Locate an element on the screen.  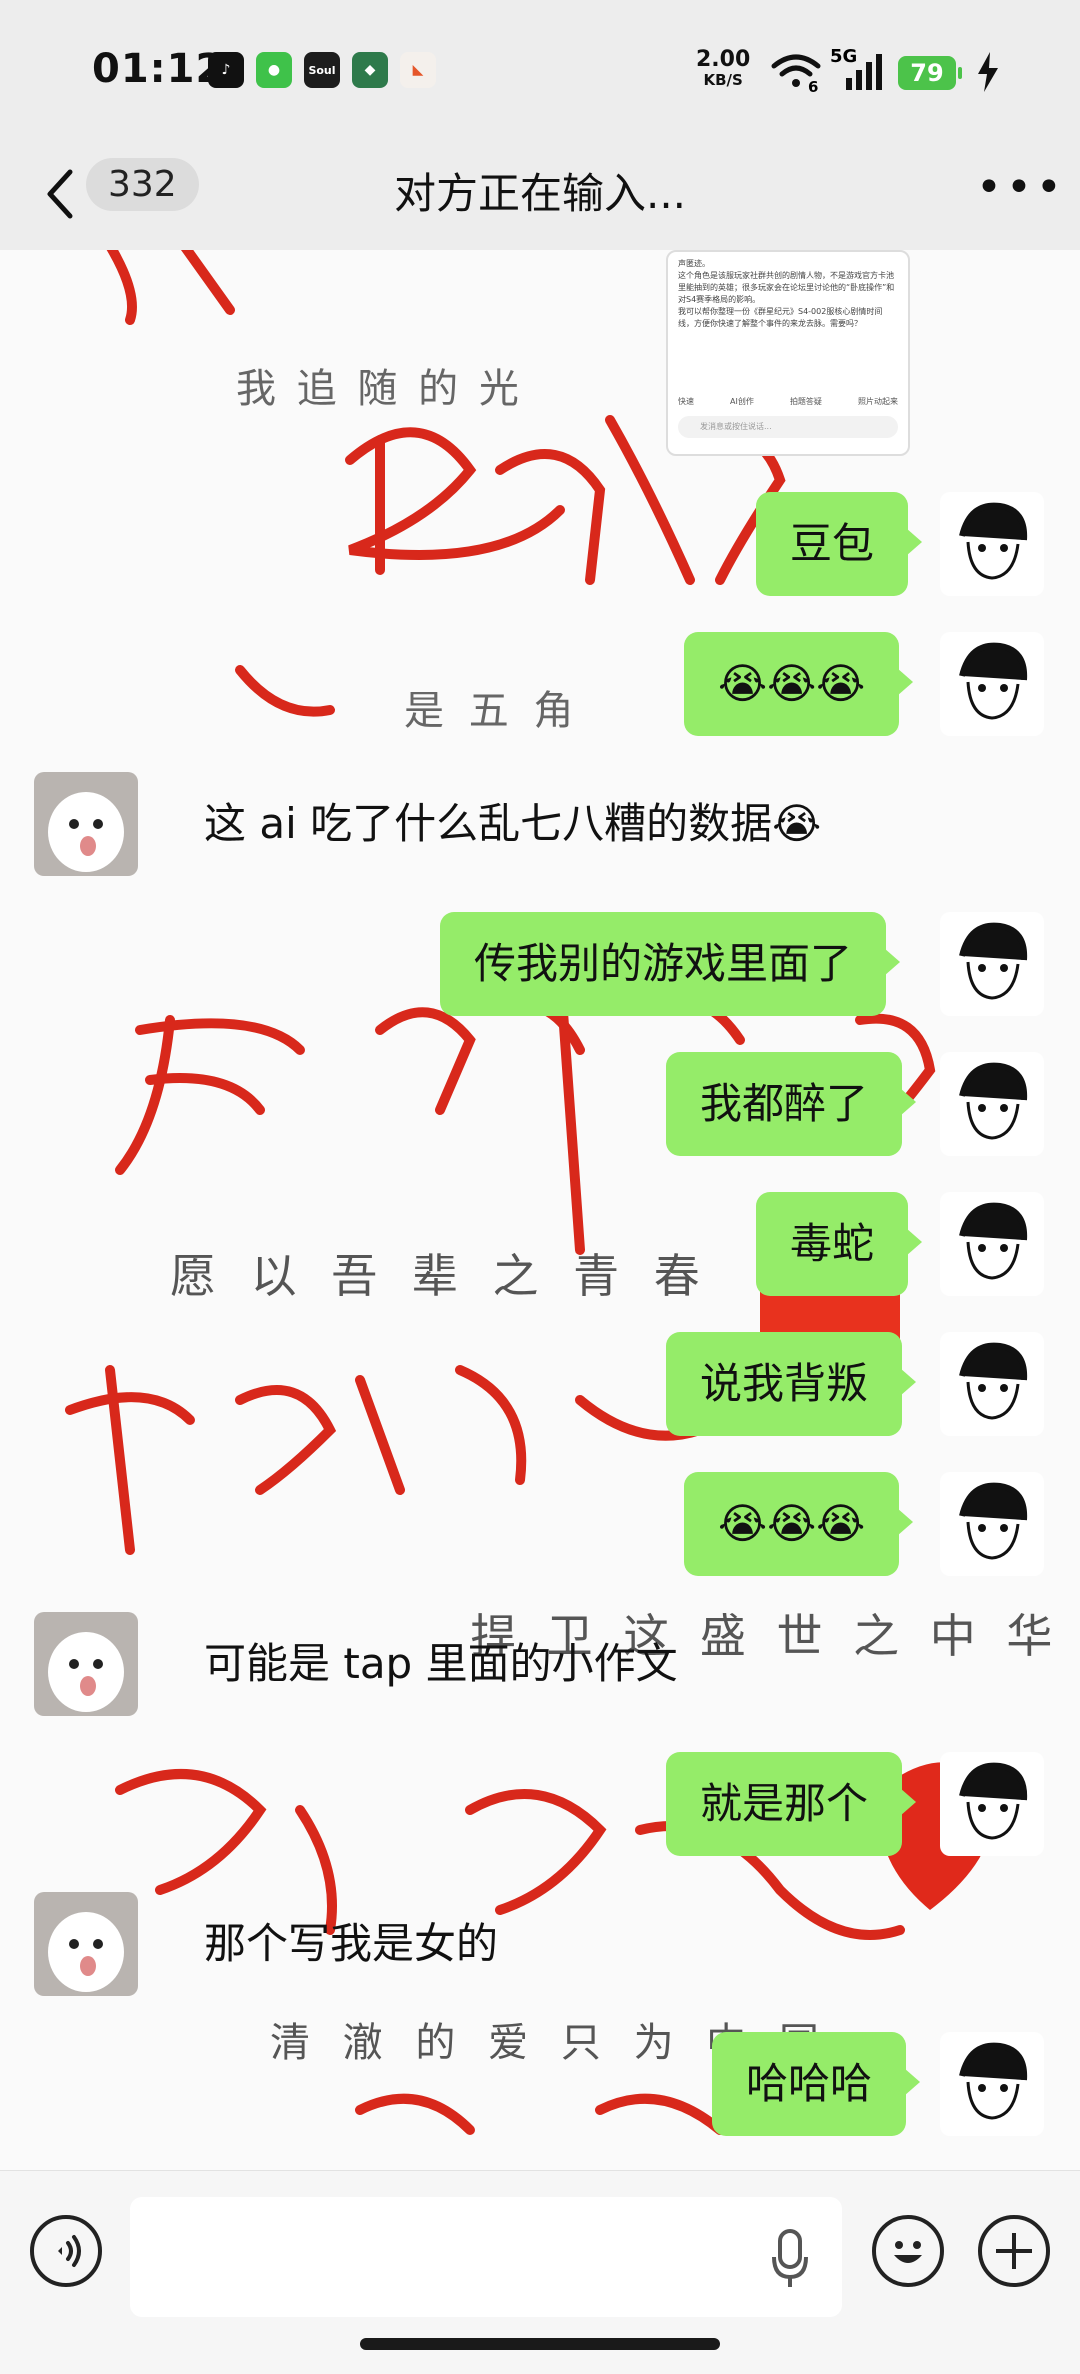
message-bubble-received: 这 ai 吃了什么乱七八糟的数据😭 is located at coordinates (512, 824).